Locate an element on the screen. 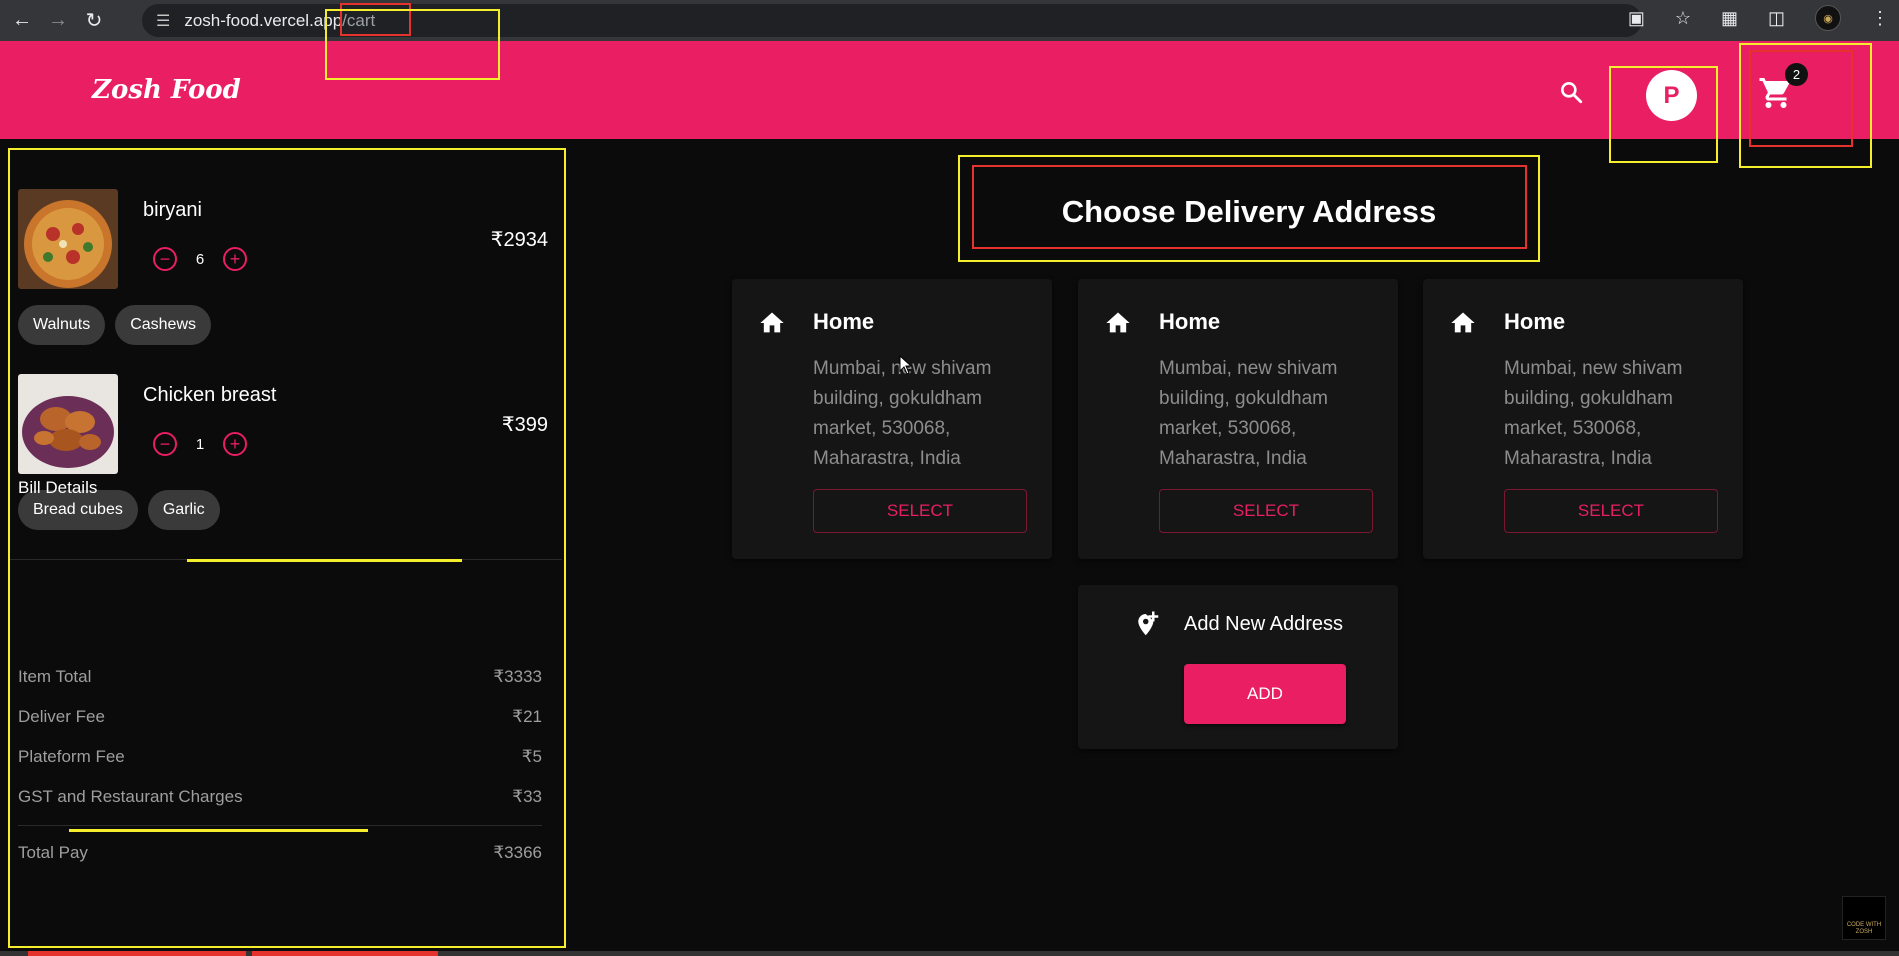  browser-profile-avatar: ◉ is located at coordinates (1828, 18).